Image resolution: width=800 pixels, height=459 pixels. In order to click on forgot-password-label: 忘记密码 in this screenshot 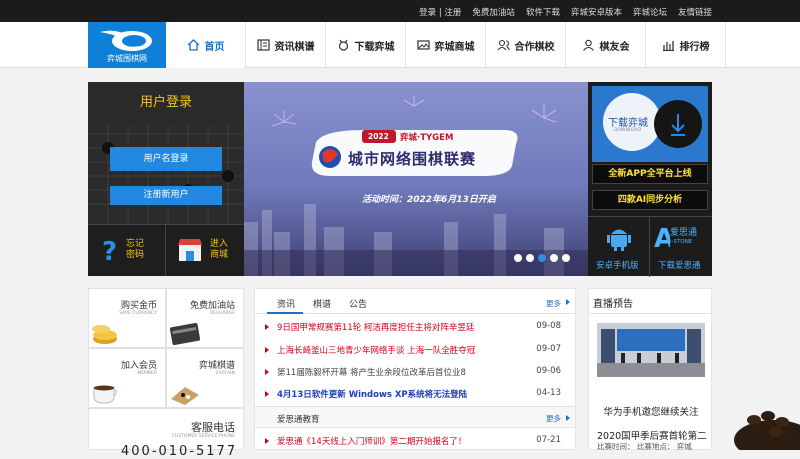, I will do `click(135, 249)`.